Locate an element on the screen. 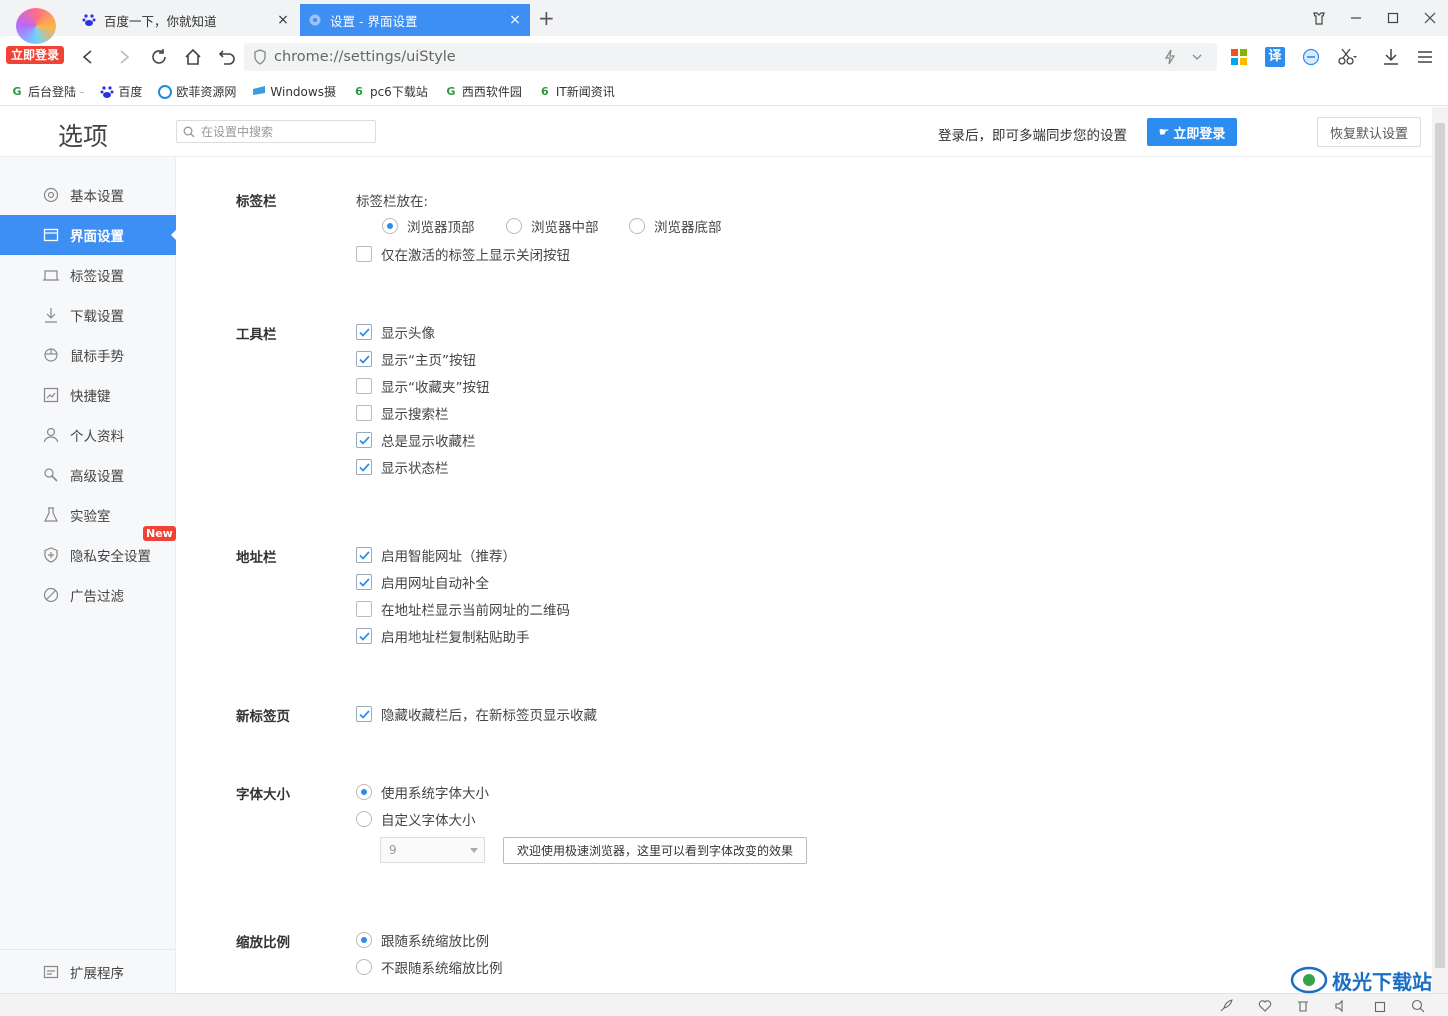  checkbox-qrcode: 在地址栏显示当前网址的二维码 is located at coordinates (463, 609).